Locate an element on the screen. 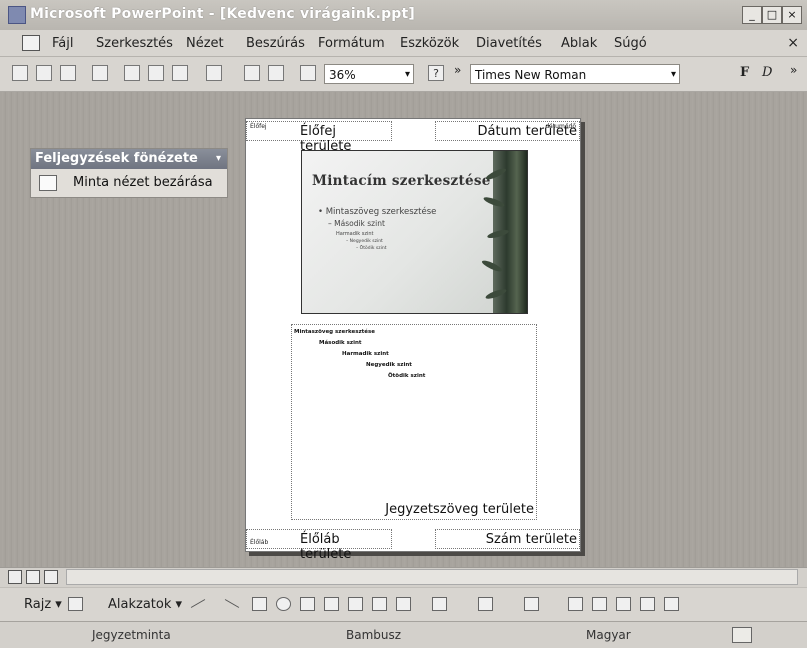  status-view: Jegyzetminta is located at coordinates (131, 635).